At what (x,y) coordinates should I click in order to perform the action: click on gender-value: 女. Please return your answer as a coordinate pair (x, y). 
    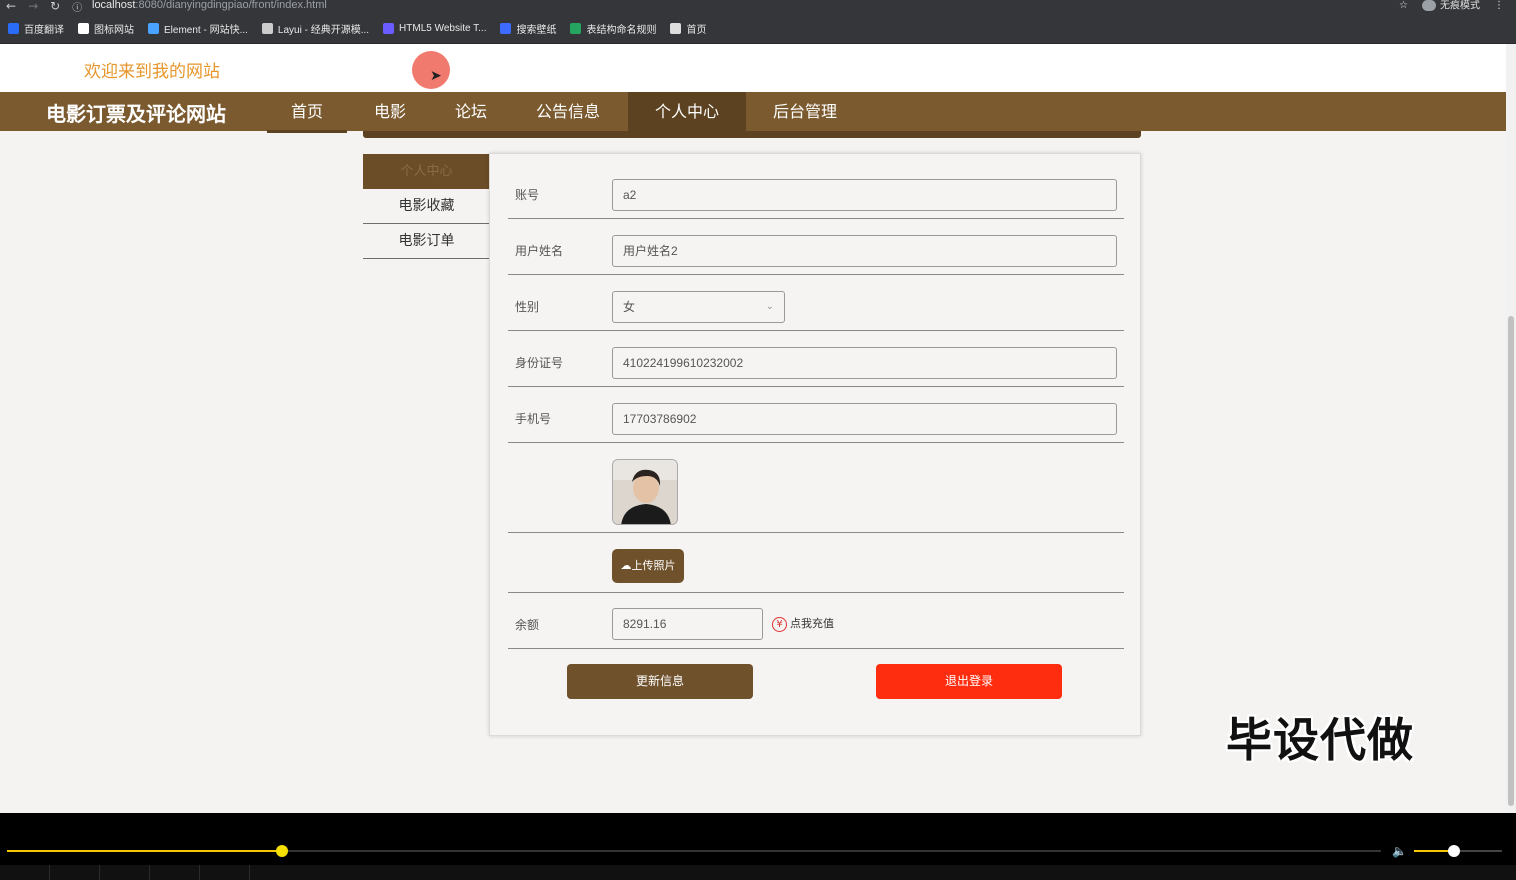
    Looking at the image, I should click on (629, 307).